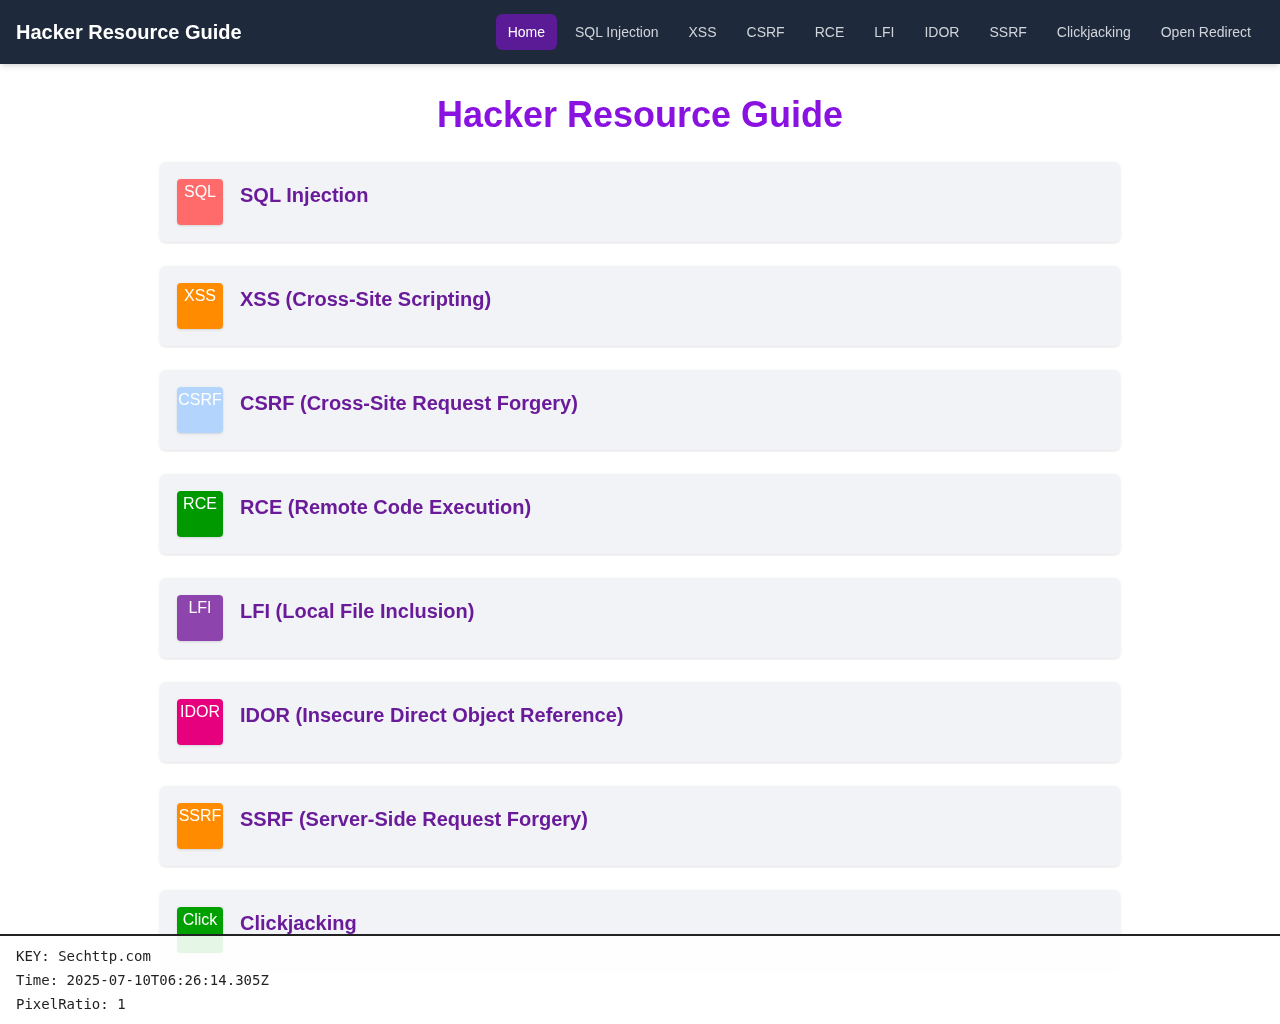  What do you see at coordinates (640, 618) in the screenshot?
I see `resource-card: LFI LFI (Local File Inclusion)` at bounding box center [640, 618].